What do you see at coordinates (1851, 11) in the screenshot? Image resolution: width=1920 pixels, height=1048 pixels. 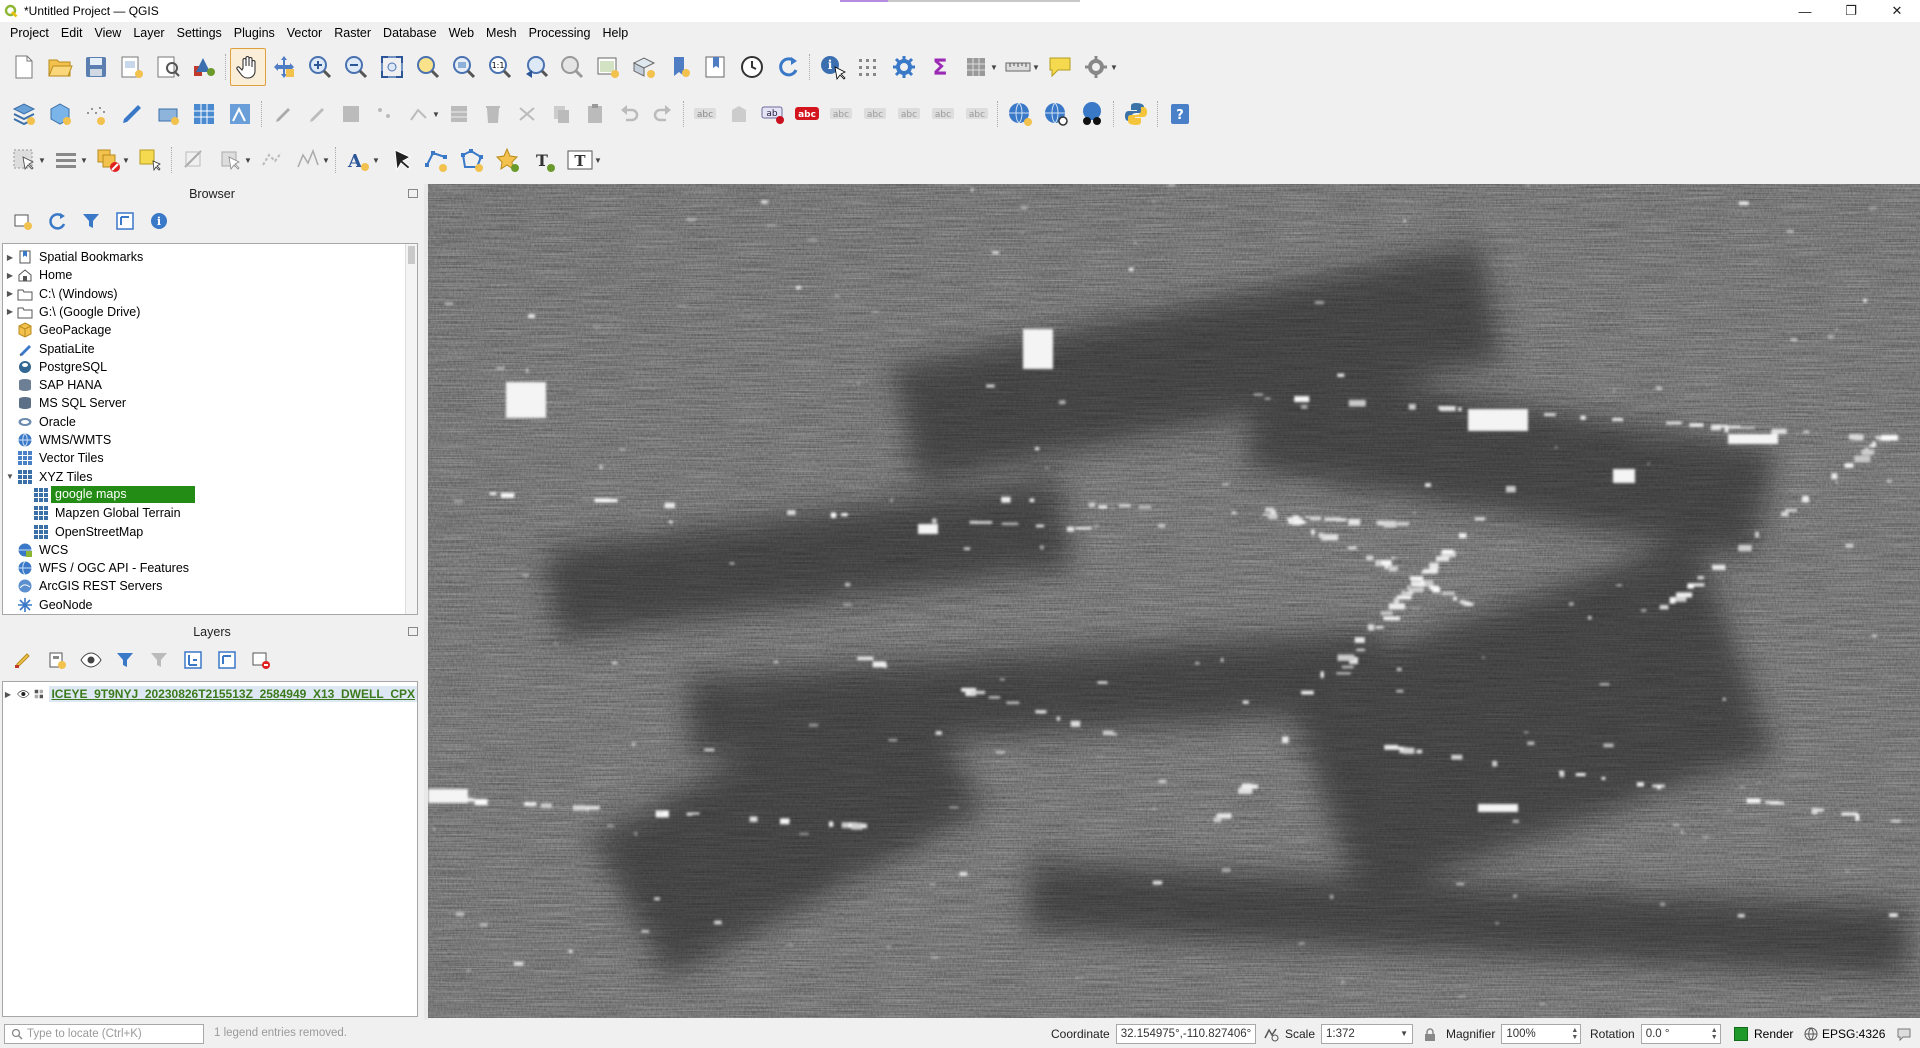 I see `maximize-button: ❐` at bounding box center [1851, 11].